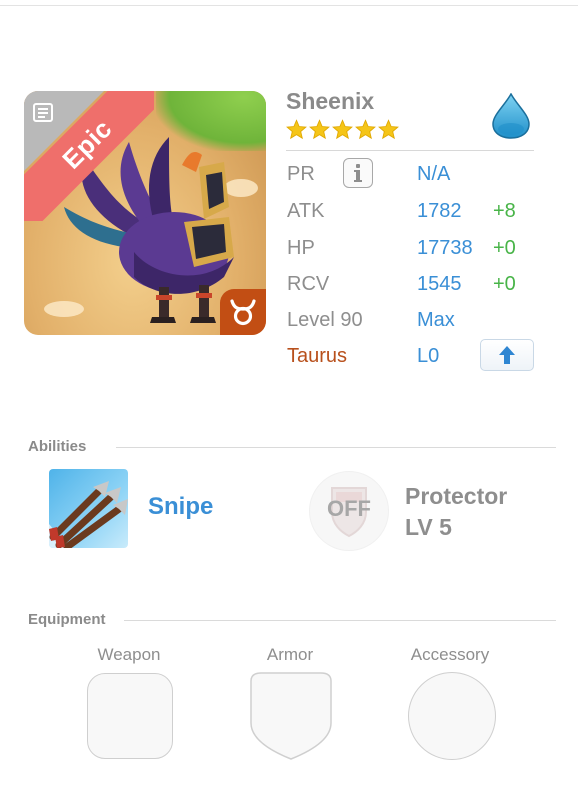  I want to click on info-icon, so click(358, 173).